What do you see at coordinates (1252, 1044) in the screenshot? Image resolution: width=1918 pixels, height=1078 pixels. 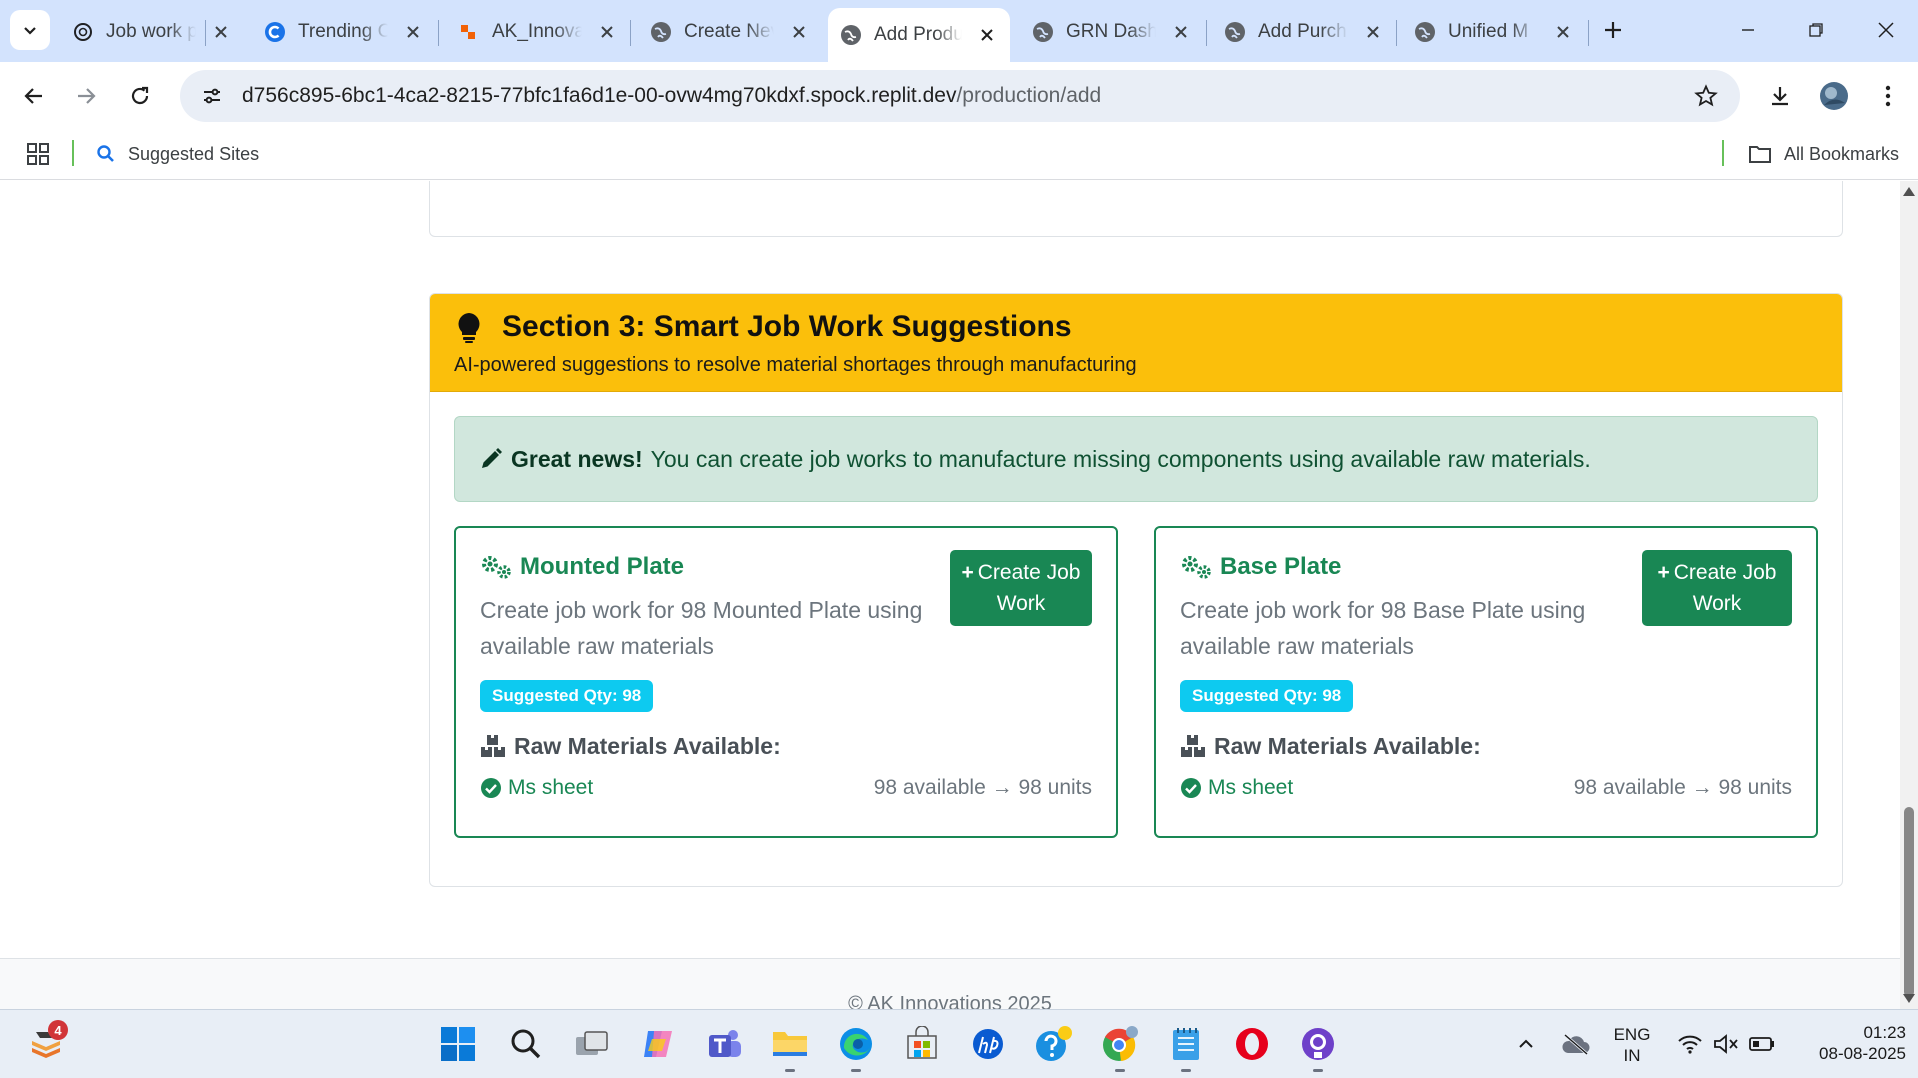 I see `taskbar-opera` at bounding box center [1252, 1044].